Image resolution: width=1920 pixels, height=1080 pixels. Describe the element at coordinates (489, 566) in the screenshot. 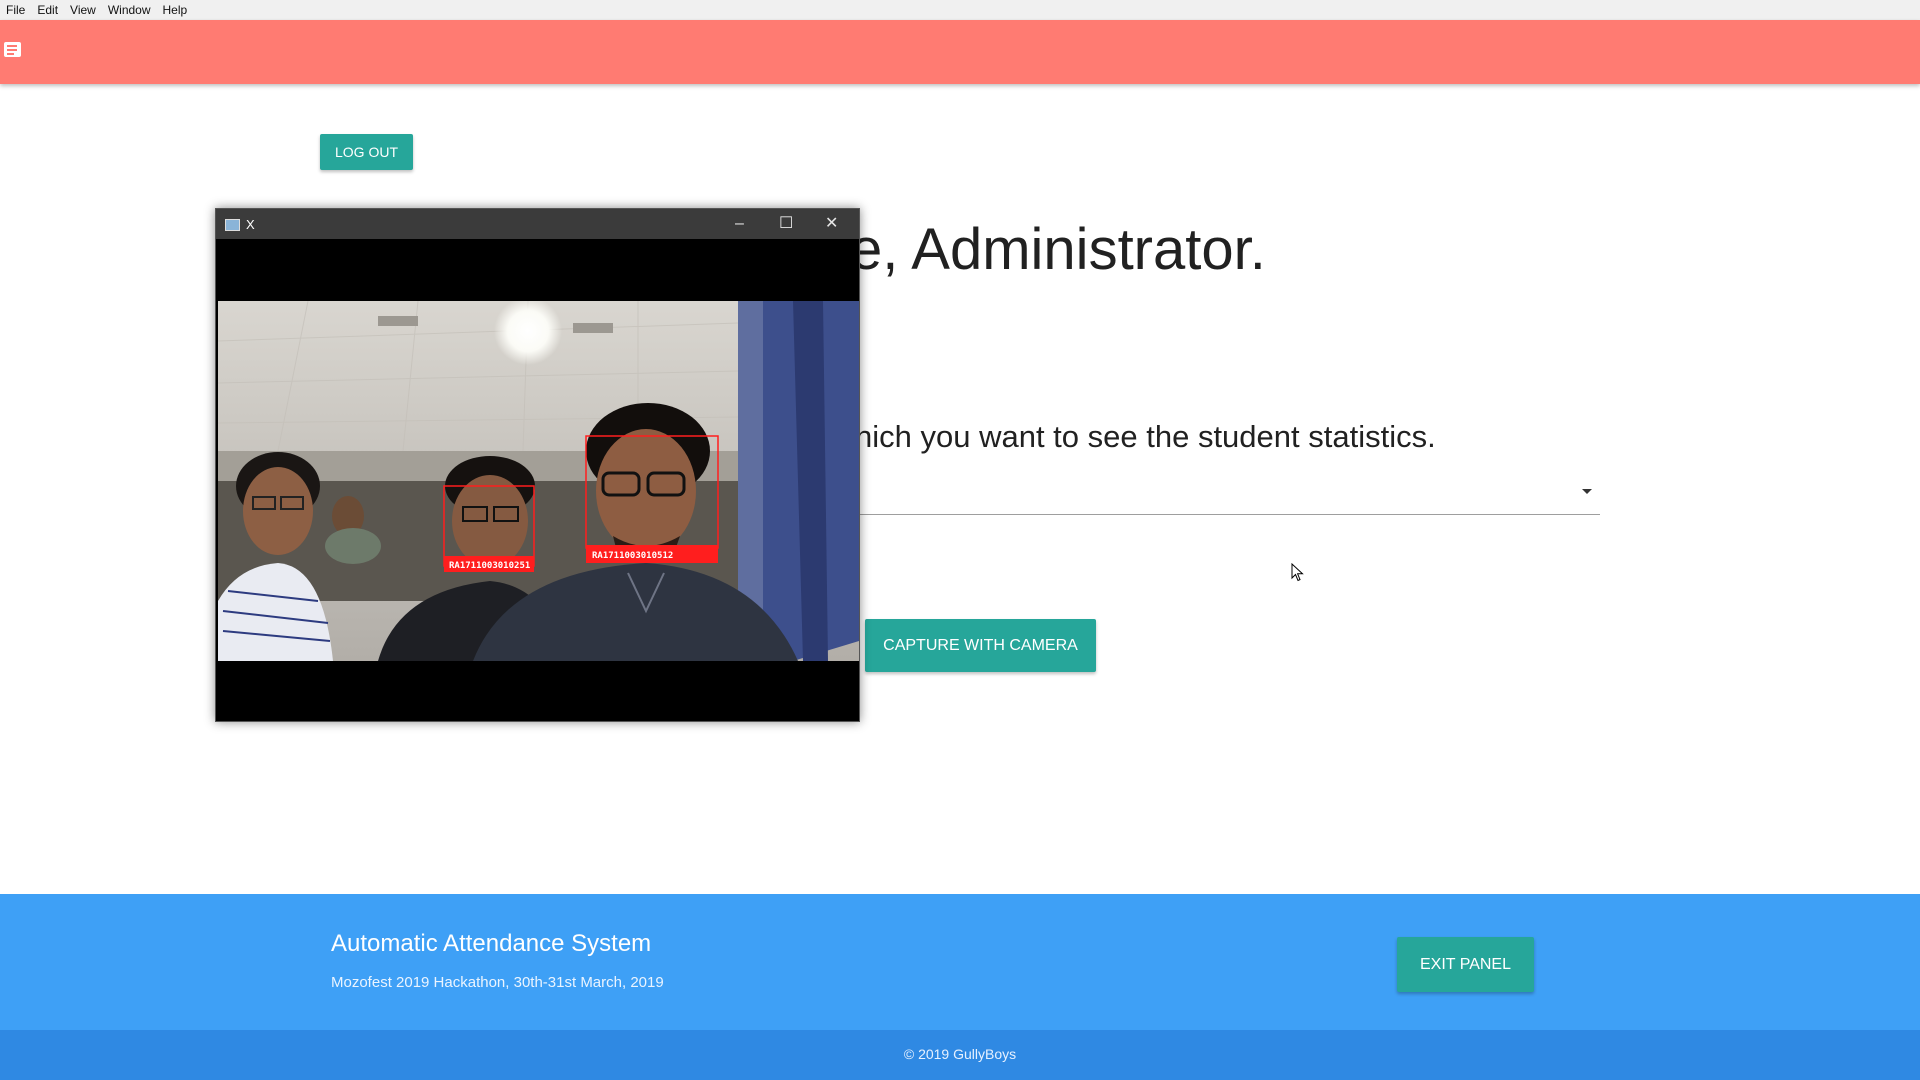

I see `detection-label-1: RA1711003010251` at that location.